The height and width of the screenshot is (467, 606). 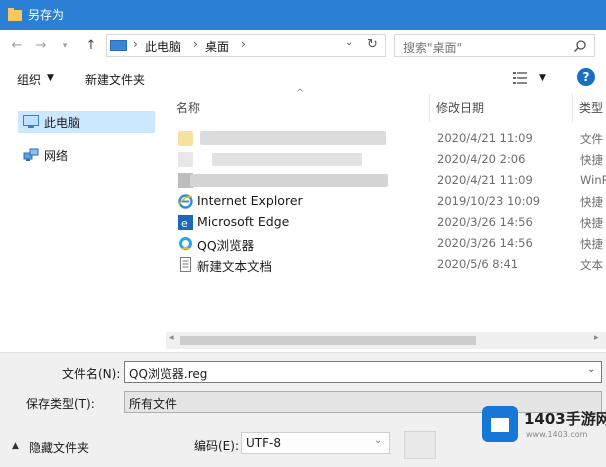 What do you see at coordinates (171, 338) in the screenshot?
I see `scroll-left-arrow-icon: ◂` at bounding box center [171, 338].